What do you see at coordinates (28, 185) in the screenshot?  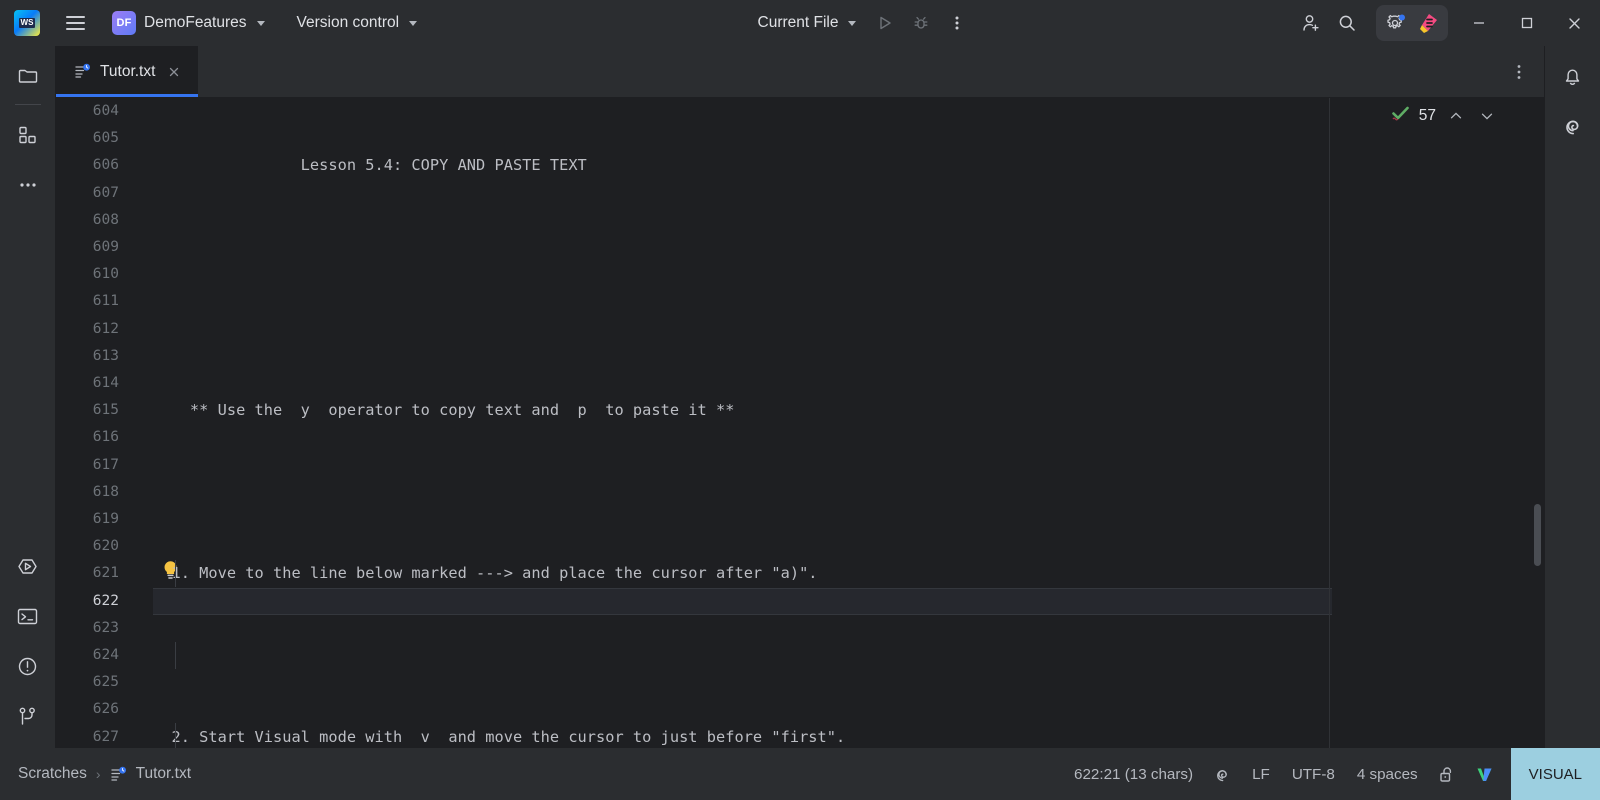 I see `sidebar-item-more` at bounding box center [28, 185].